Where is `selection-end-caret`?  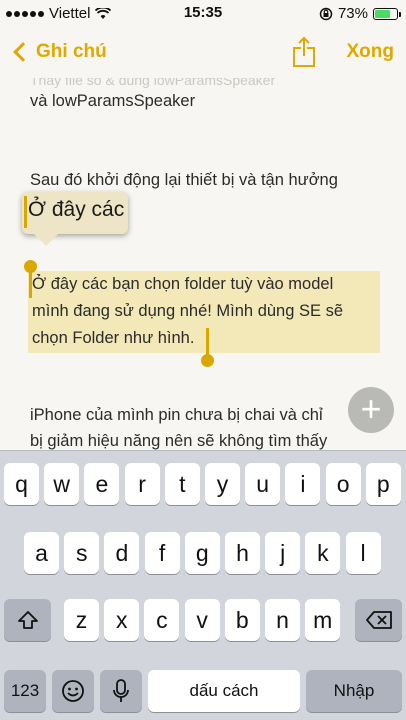 selection-end-caret is located at coordinates (207, 342).